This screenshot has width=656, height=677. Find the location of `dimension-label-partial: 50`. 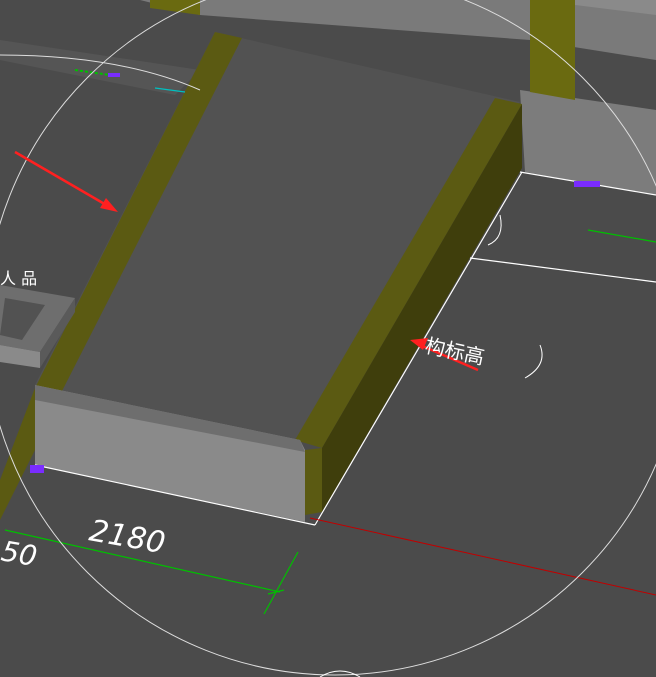

dimension-label-partial: 50 is located at coordinates (20, 553).